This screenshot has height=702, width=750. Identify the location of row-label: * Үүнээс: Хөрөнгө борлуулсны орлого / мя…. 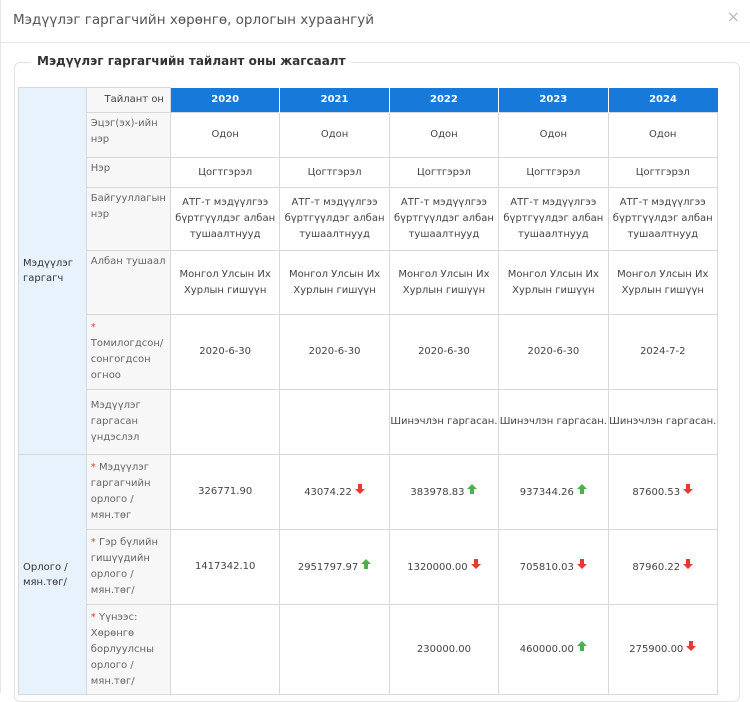
(128, 649).